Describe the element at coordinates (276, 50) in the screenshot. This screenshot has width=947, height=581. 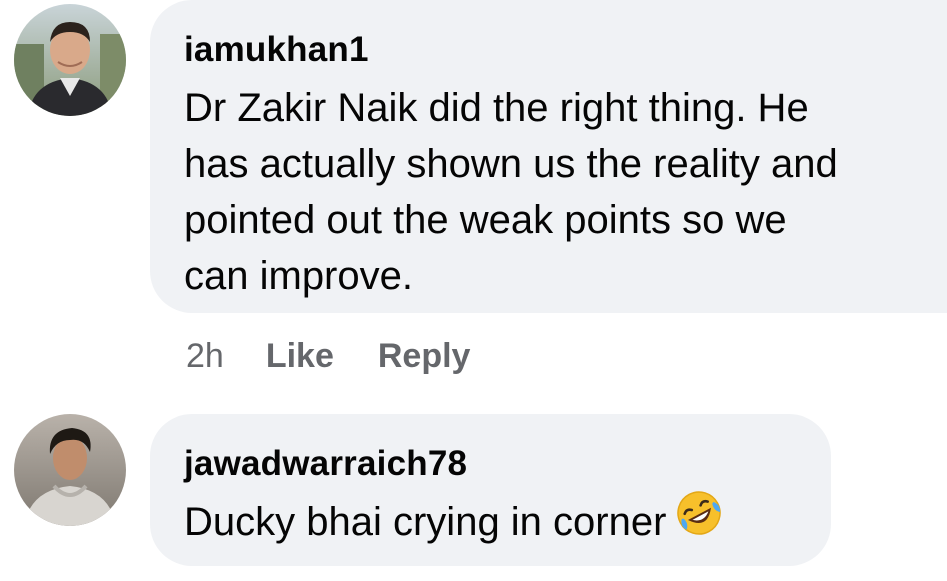
I see `comment-author: iamukhan1` at that location.